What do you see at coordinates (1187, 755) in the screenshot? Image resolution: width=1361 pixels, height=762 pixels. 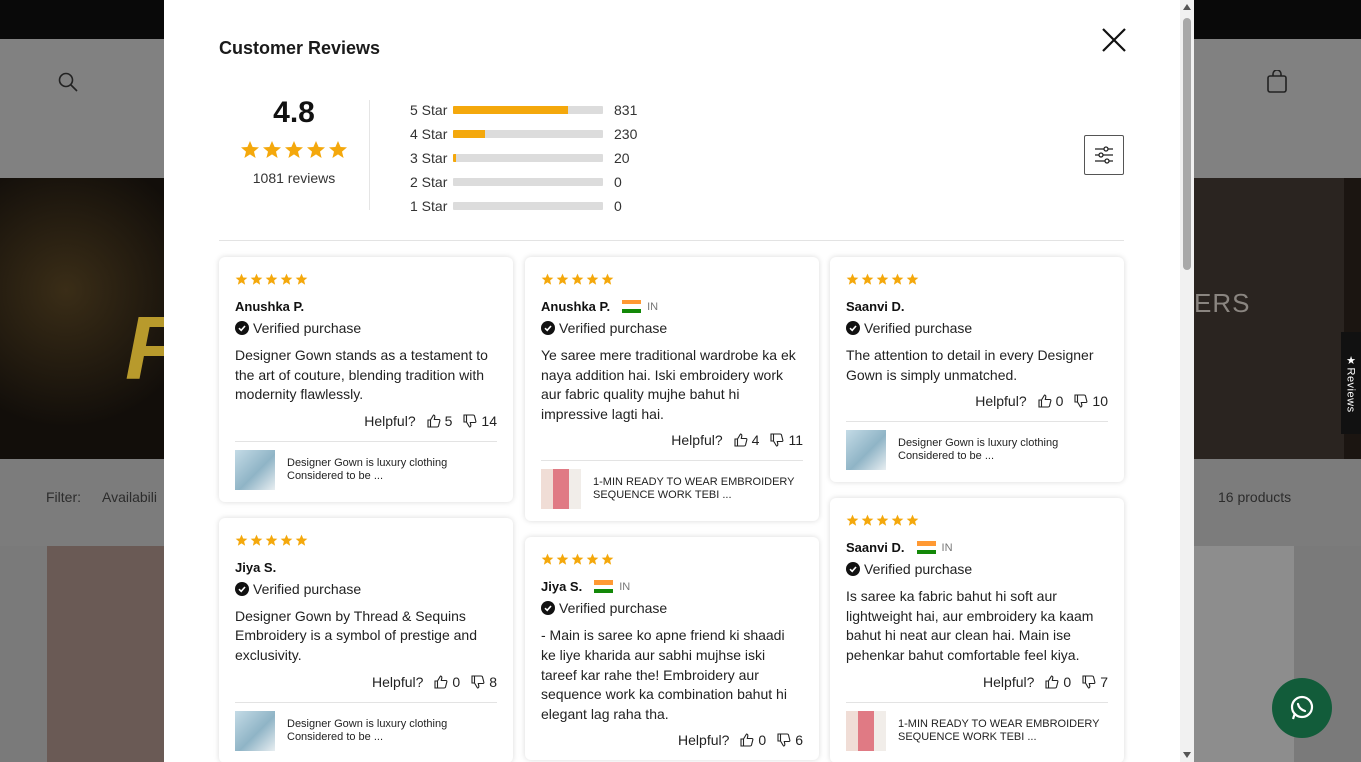 I see `scroll-down-arrow-icon` at bounding box center [1187, 755].